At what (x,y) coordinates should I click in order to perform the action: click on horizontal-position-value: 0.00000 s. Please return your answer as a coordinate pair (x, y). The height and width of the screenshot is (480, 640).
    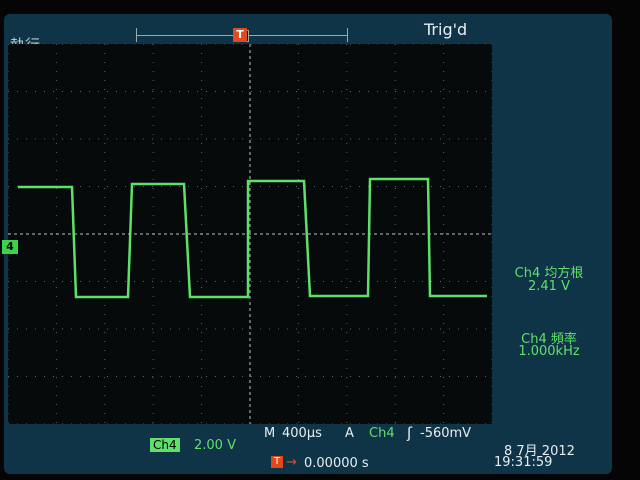
    Looking at the image, I should click on (336, 463).